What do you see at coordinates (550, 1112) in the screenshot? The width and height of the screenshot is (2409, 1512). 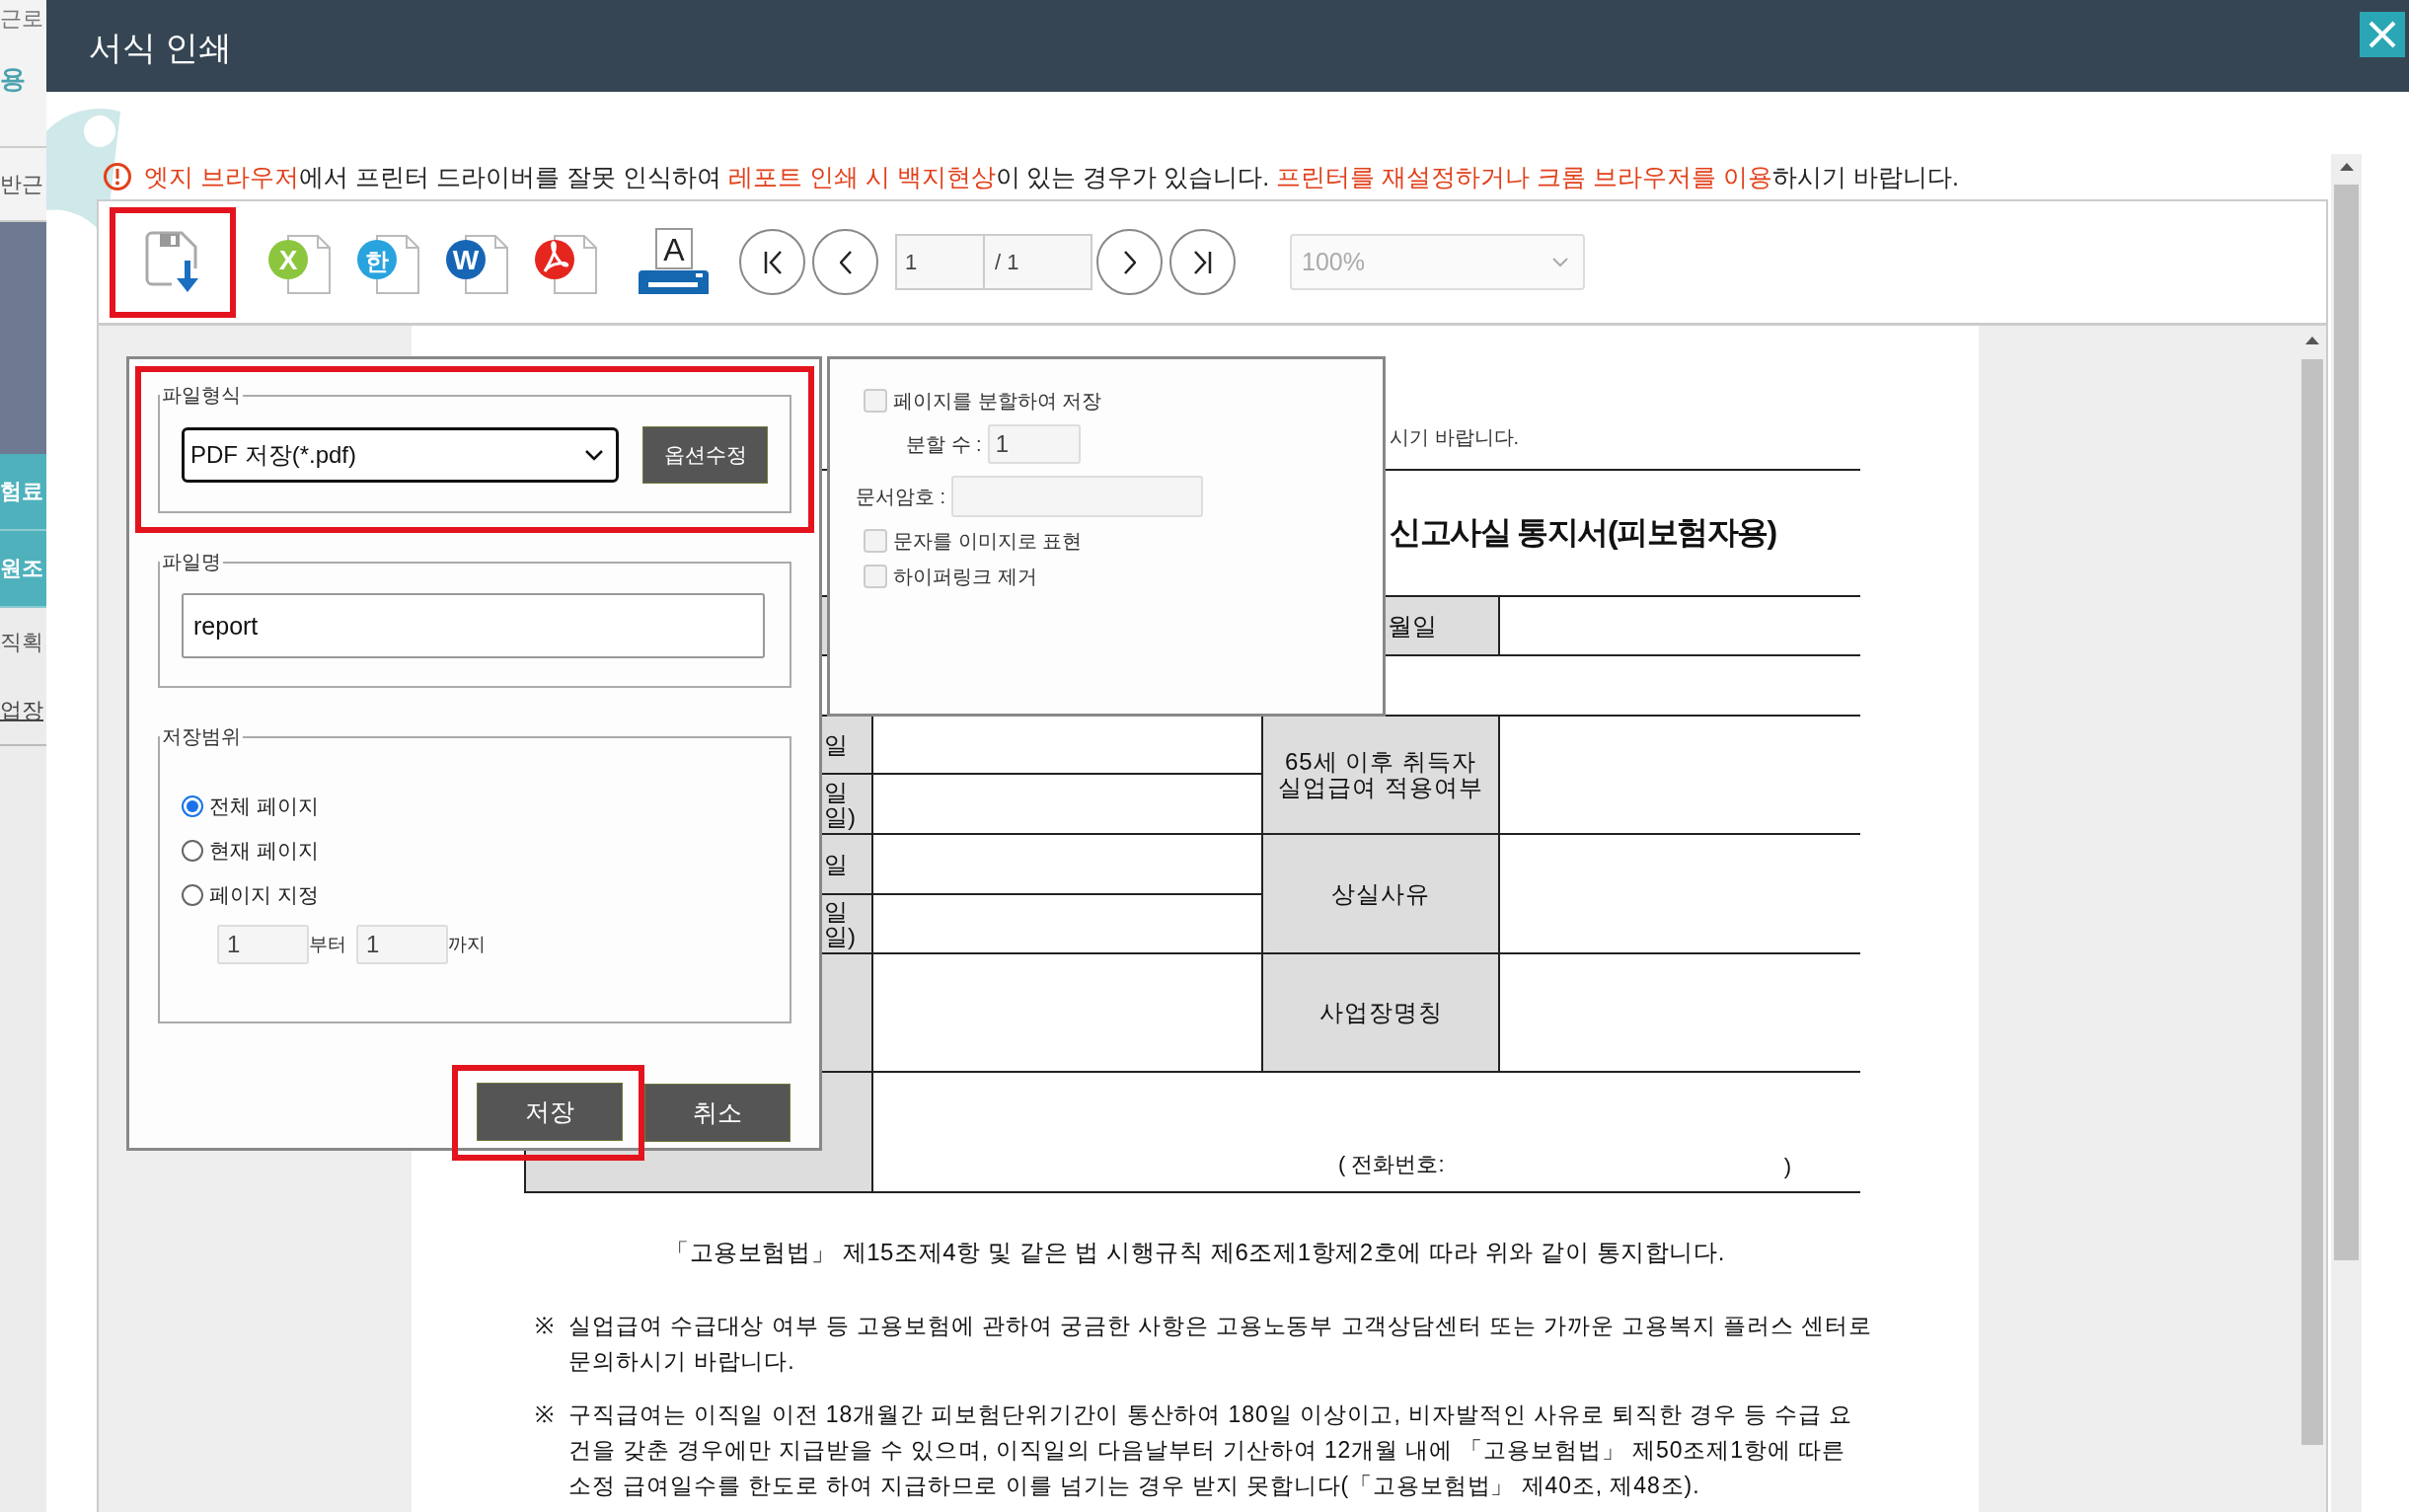 I see `save-button: 저장` at bounding box center [550, 1112].